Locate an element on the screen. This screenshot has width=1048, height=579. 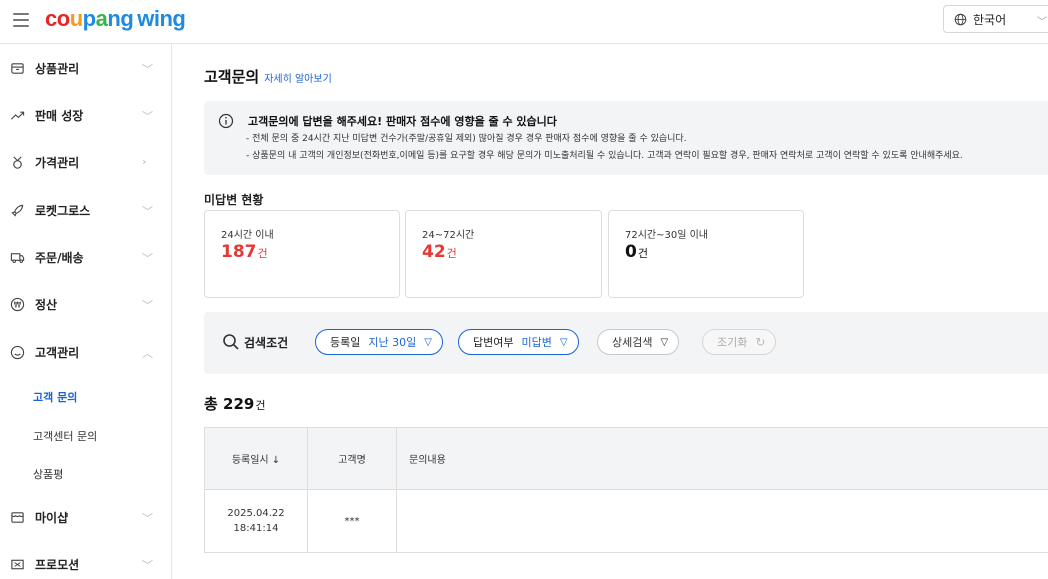
stat-value: 42건 is located at coordinates (439, 252).